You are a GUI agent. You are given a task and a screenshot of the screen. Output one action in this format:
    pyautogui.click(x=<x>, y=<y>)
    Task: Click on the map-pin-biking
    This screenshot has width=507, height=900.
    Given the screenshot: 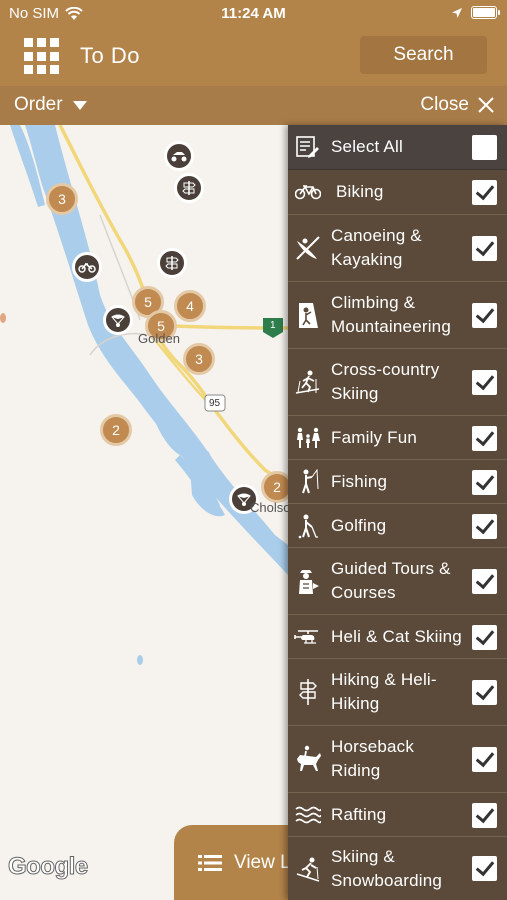 What is the action you would take?
    pyautogui.click(x=87, y=267)
    